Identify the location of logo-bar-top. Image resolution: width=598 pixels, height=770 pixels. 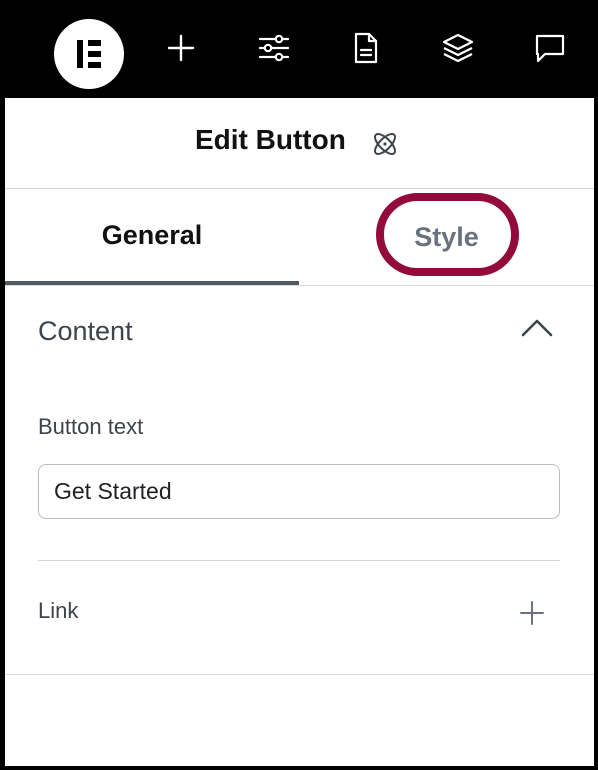
(94, 43).